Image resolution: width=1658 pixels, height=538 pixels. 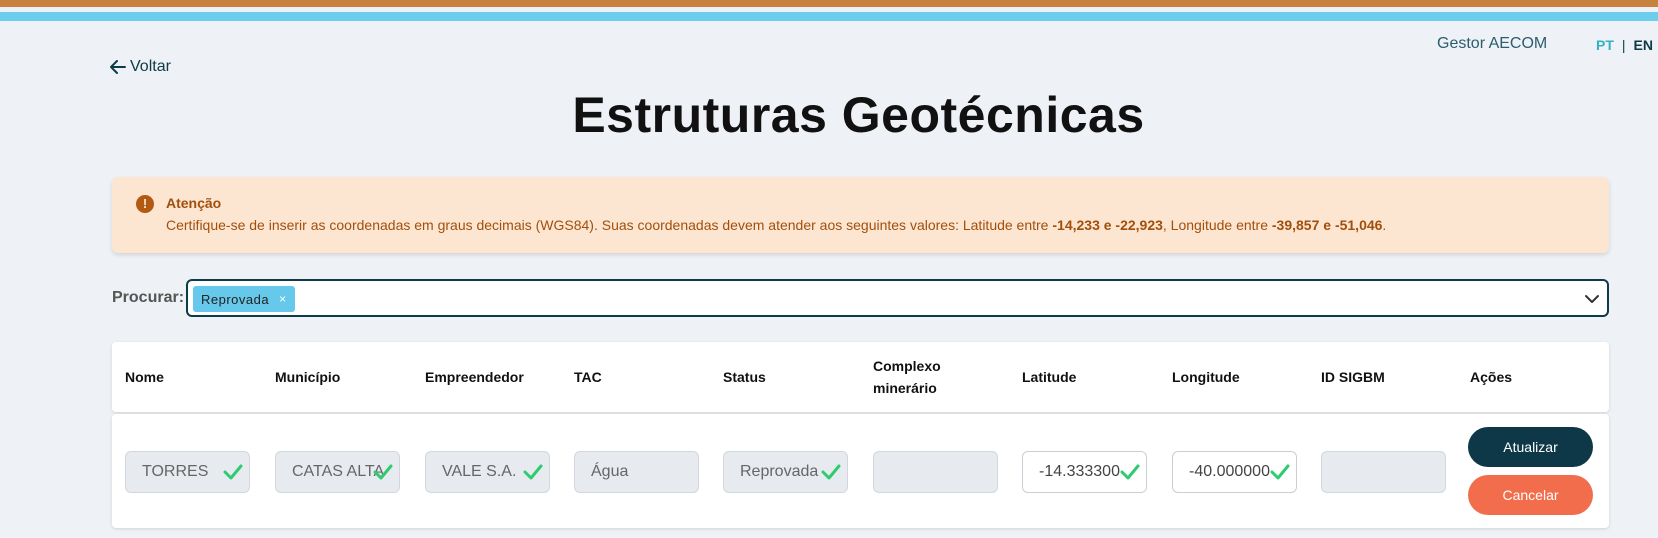 What do you see at coordinates (1206, 377) in the screenshot?
I see `header-longitude: Longitude` at bounding box center [1206, 377].